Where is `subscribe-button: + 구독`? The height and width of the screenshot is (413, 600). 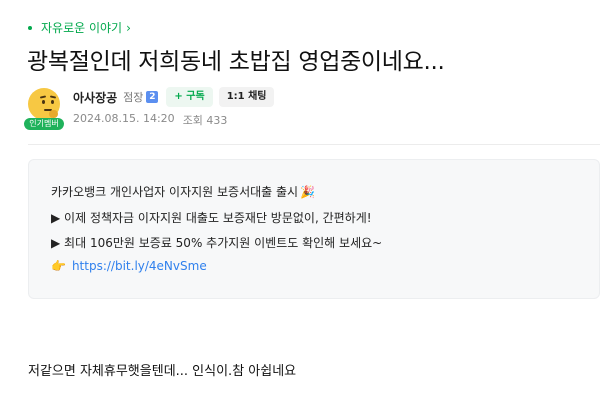 subscribe-button: + 구독 is located at coordinates (189, 97).